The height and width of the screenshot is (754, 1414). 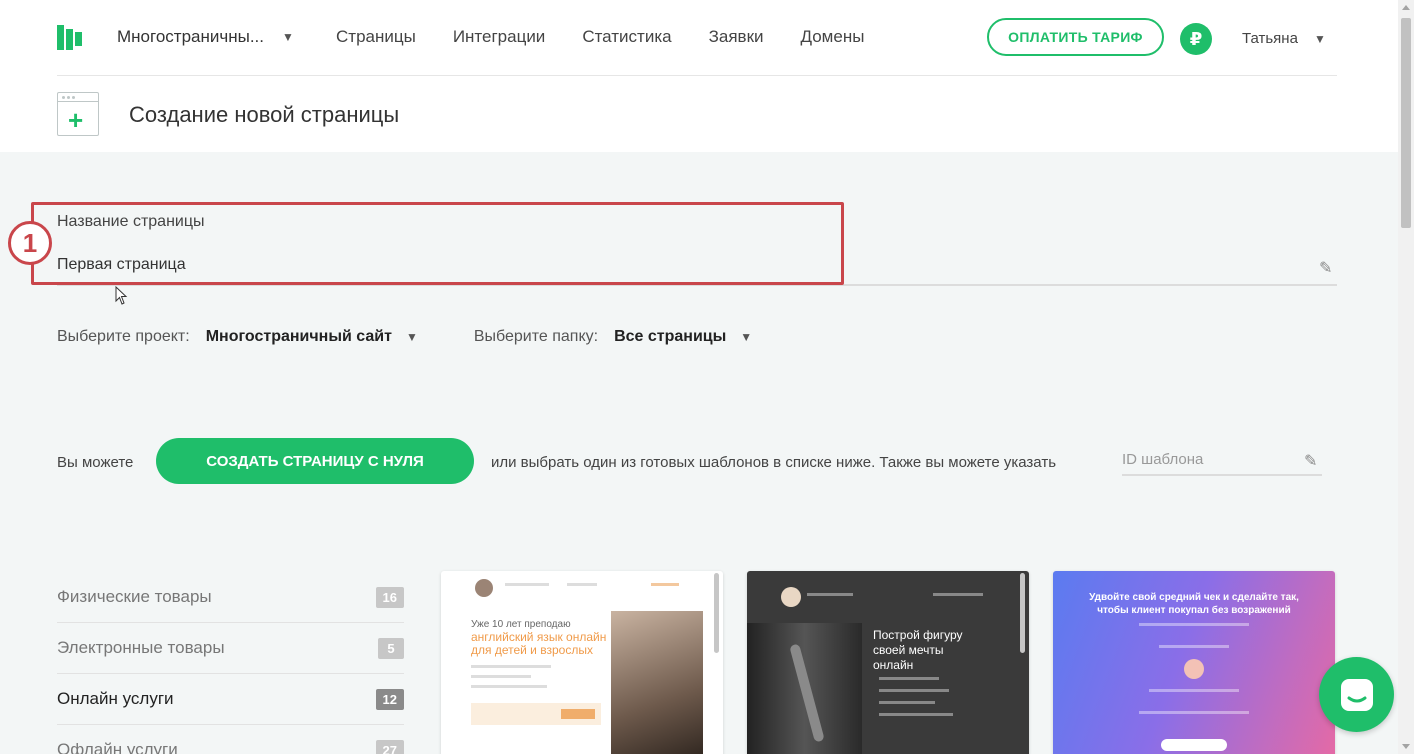 I want to click on user-menu: Татьяна ▼, so click(x=1284, y=38).